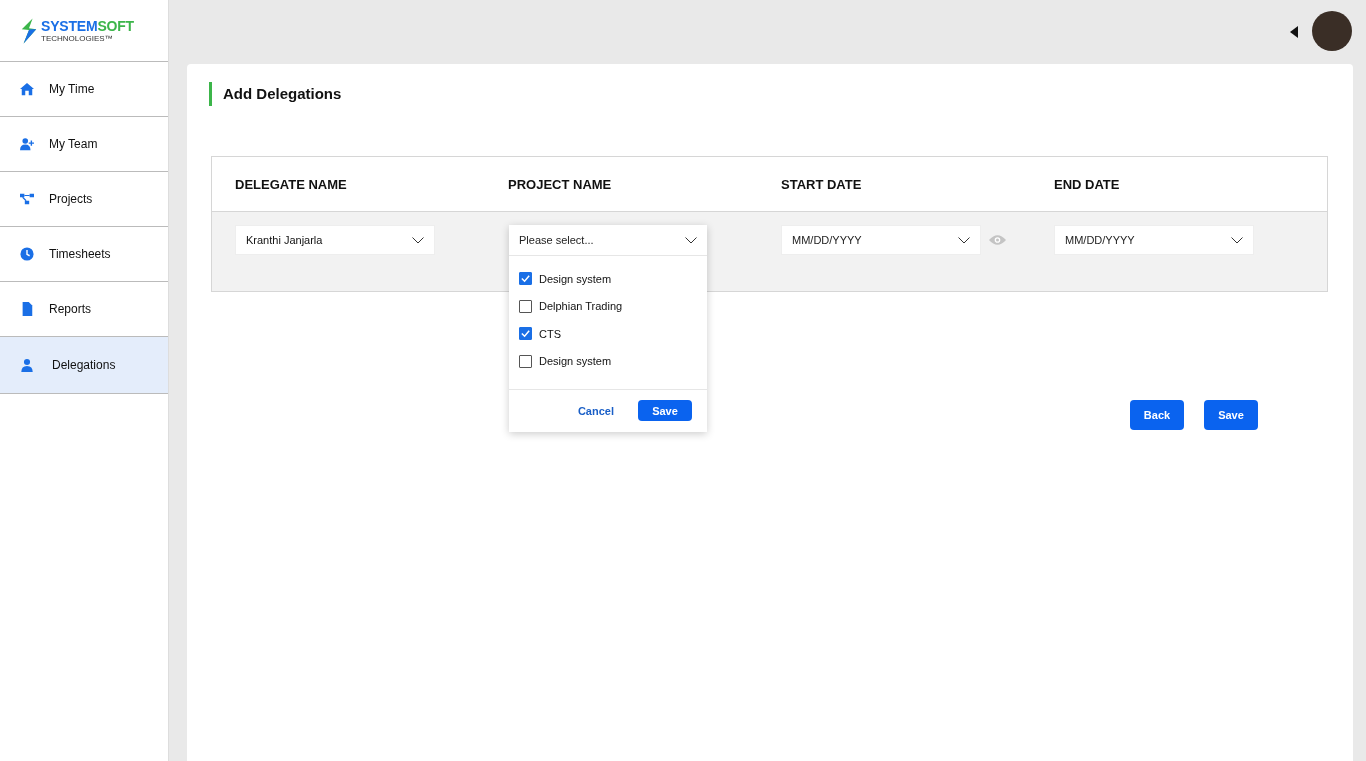  I want to click on logo-tagline: TECHNOLOGIES™, so click(77, 38).